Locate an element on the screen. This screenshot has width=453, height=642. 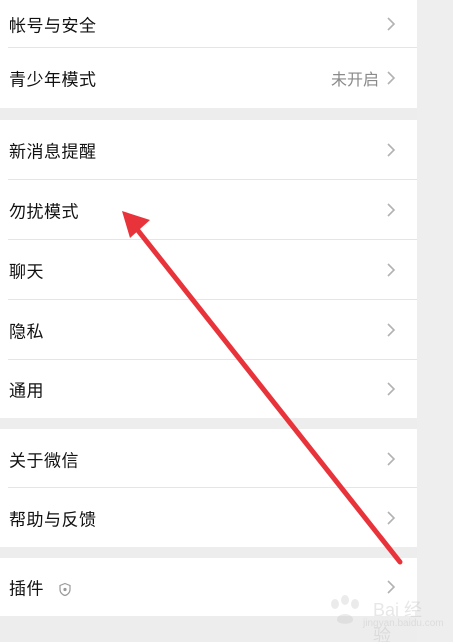
row-label: 帐号与安全 is located at coordinates (53, 26).